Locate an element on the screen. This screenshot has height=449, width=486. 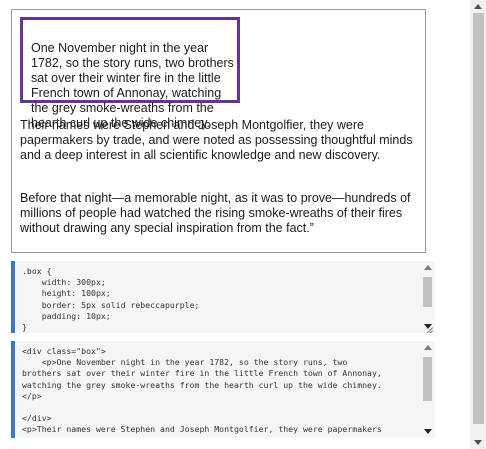
page-scroll-thumb is located at coordinates (478, 218).